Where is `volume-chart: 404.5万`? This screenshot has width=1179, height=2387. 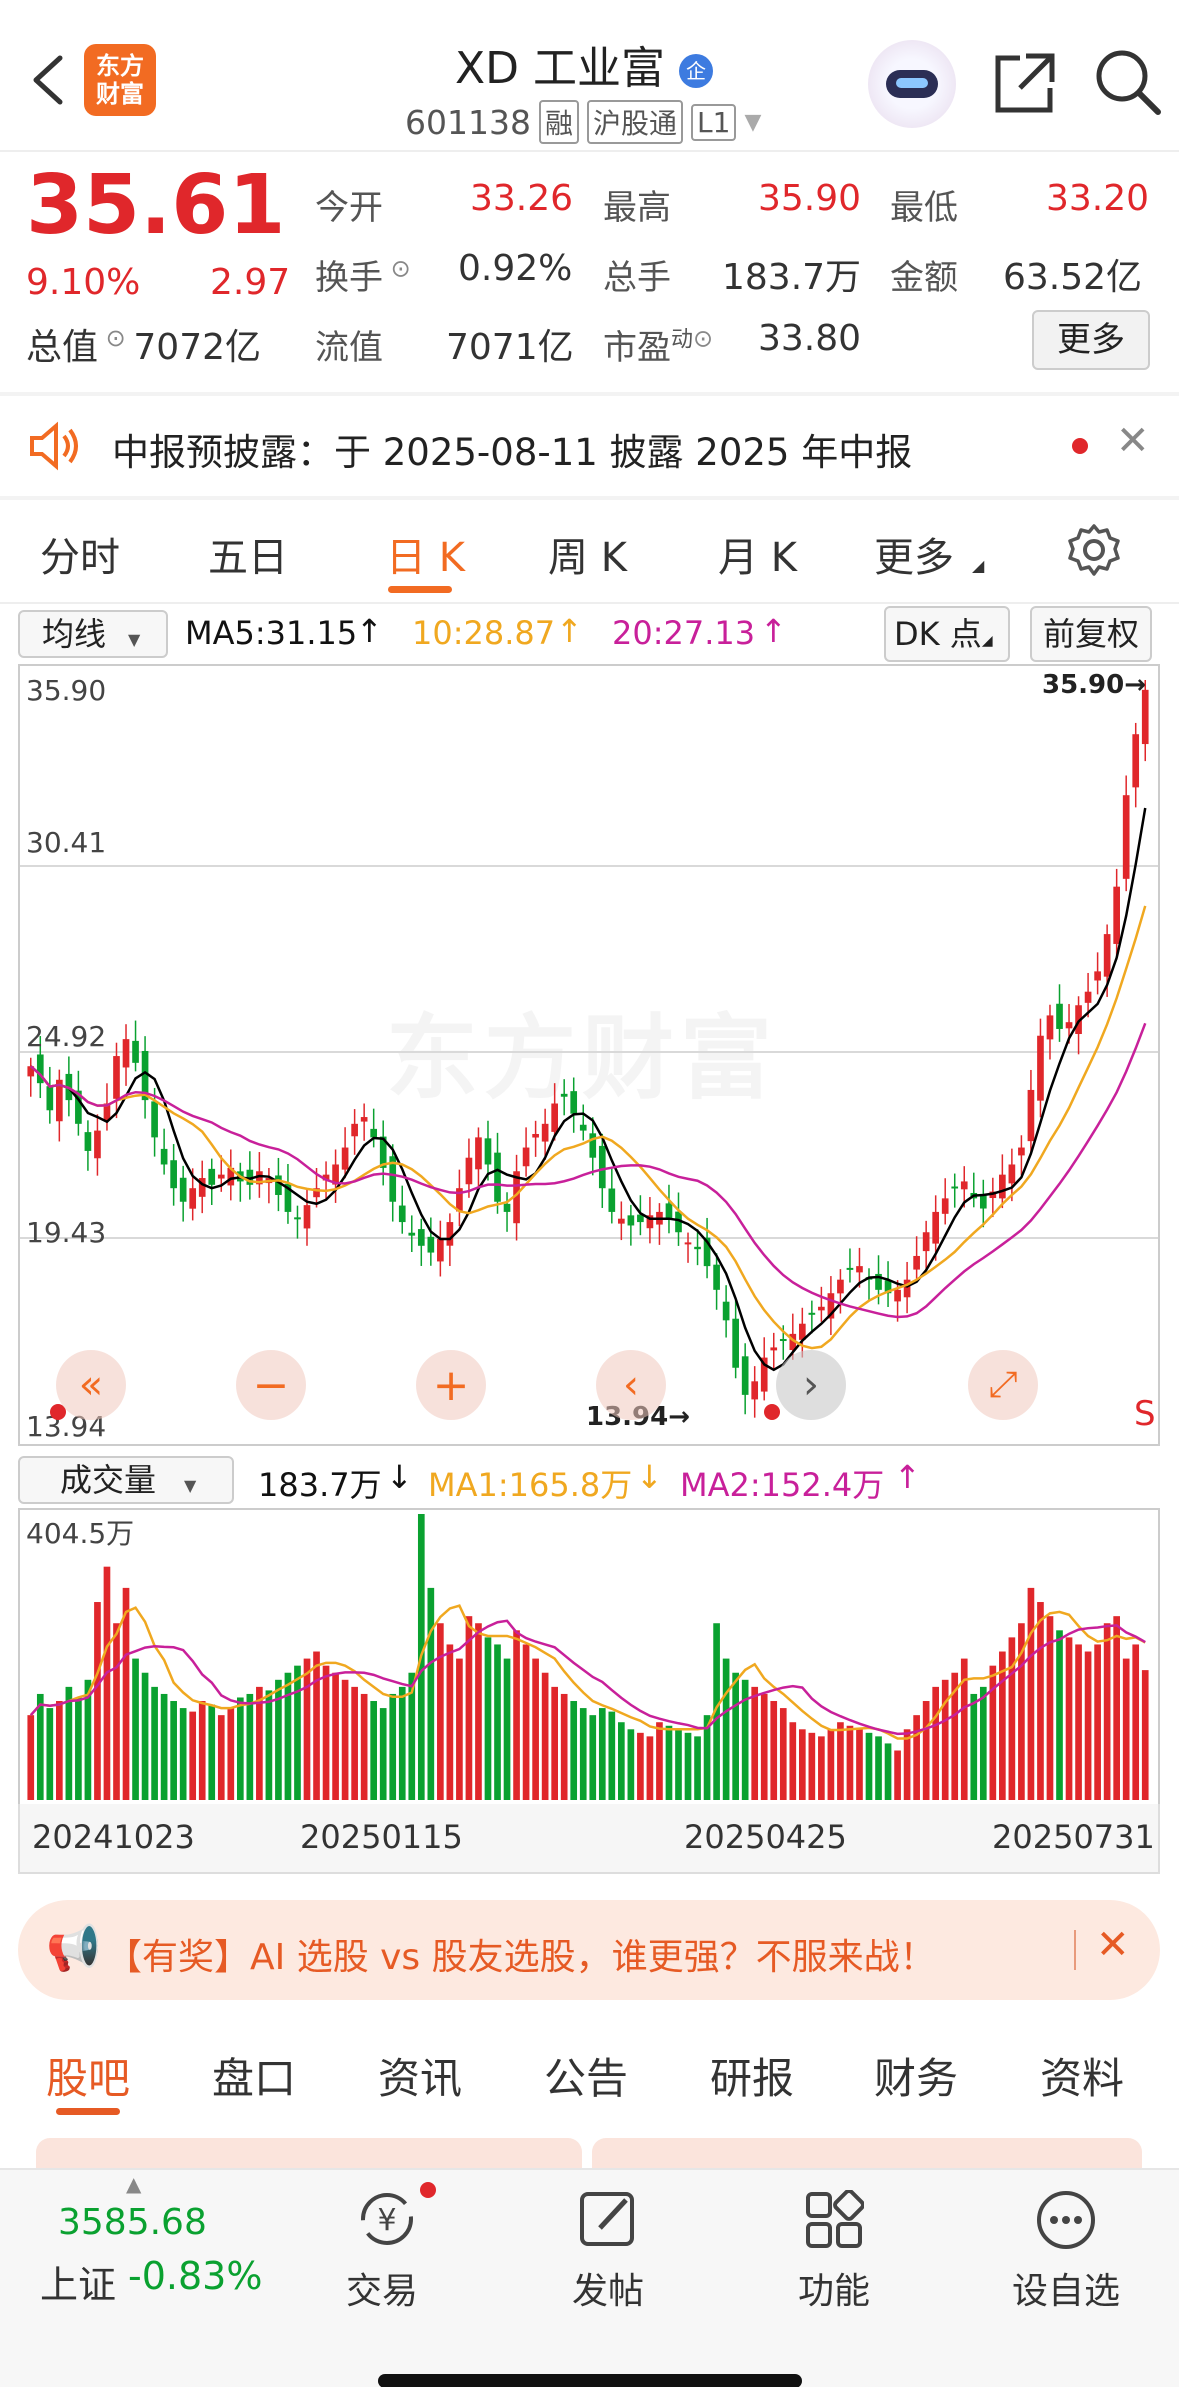 volume-chart: 404.5万 is located at coordinates (589, 1656).